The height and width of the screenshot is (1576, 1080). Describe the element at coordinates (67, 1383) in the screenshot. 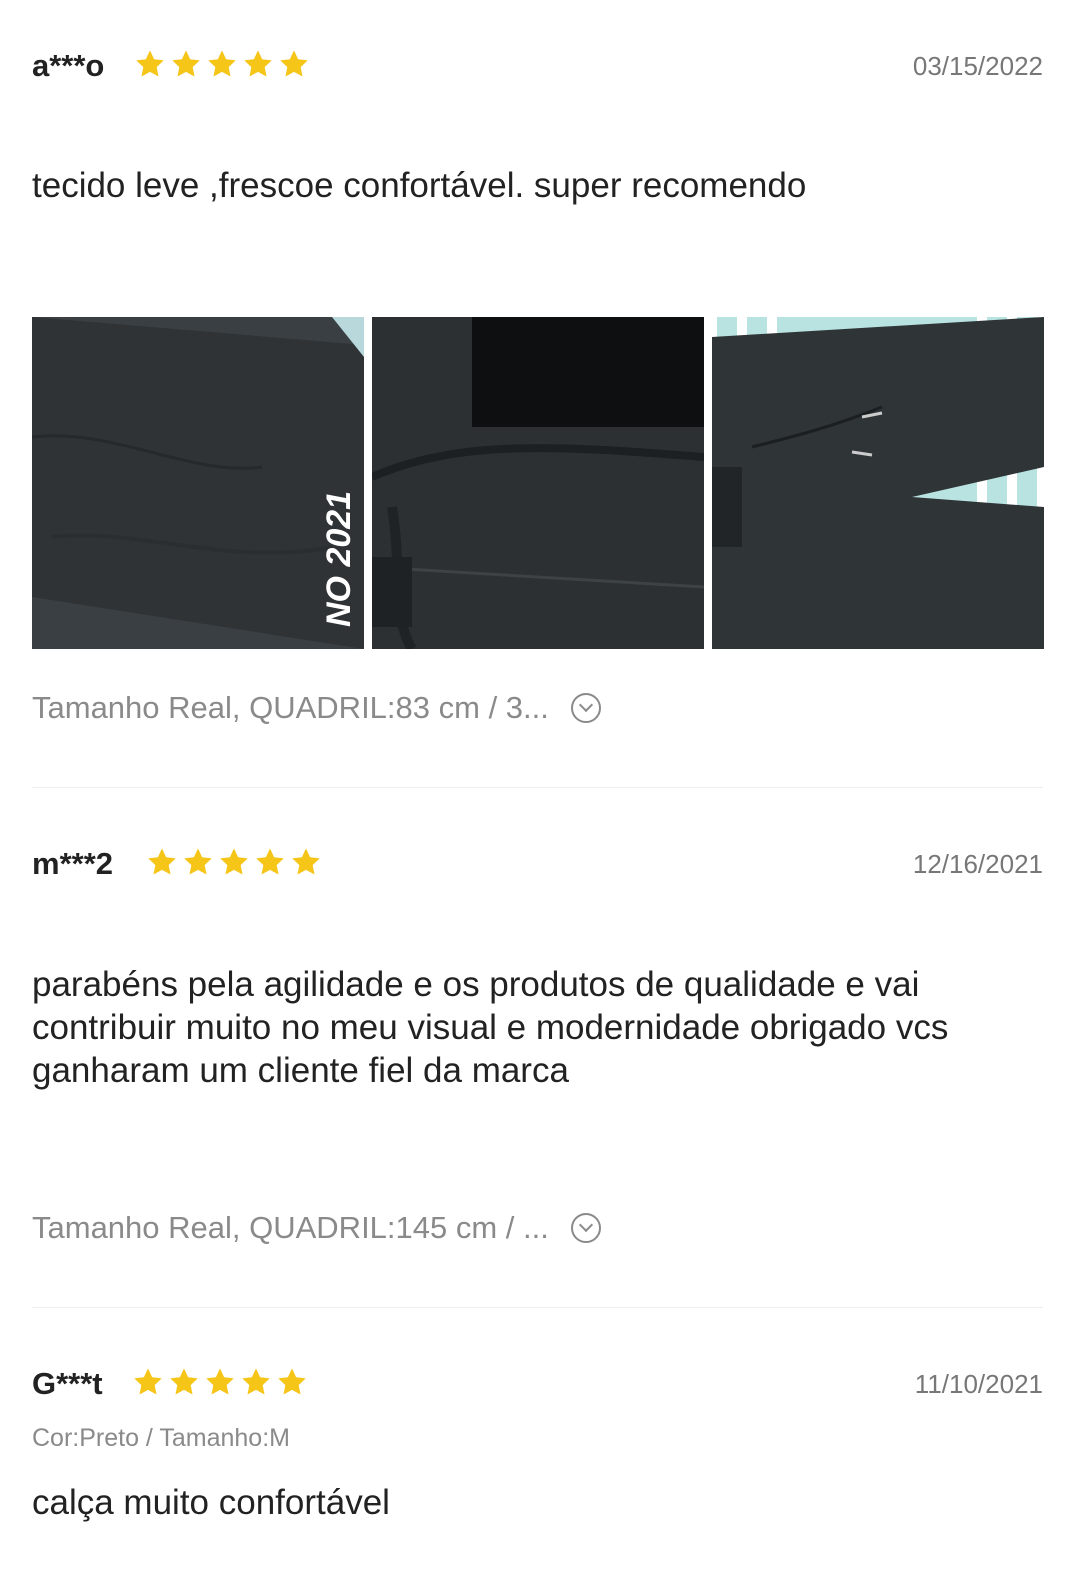

I see `reviewer-name: G***t` at that location.